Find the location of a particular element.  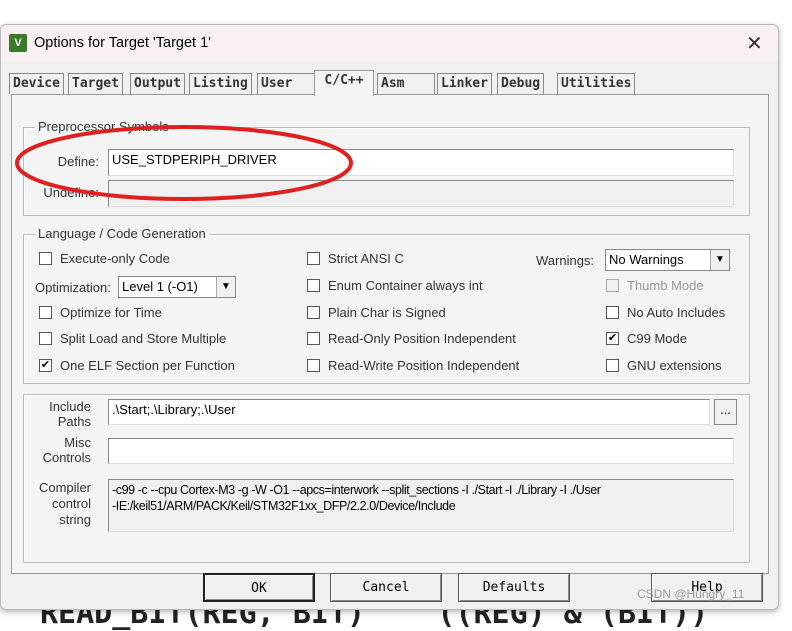

red-highlight-ellipse is located at coordinates (184, 163).